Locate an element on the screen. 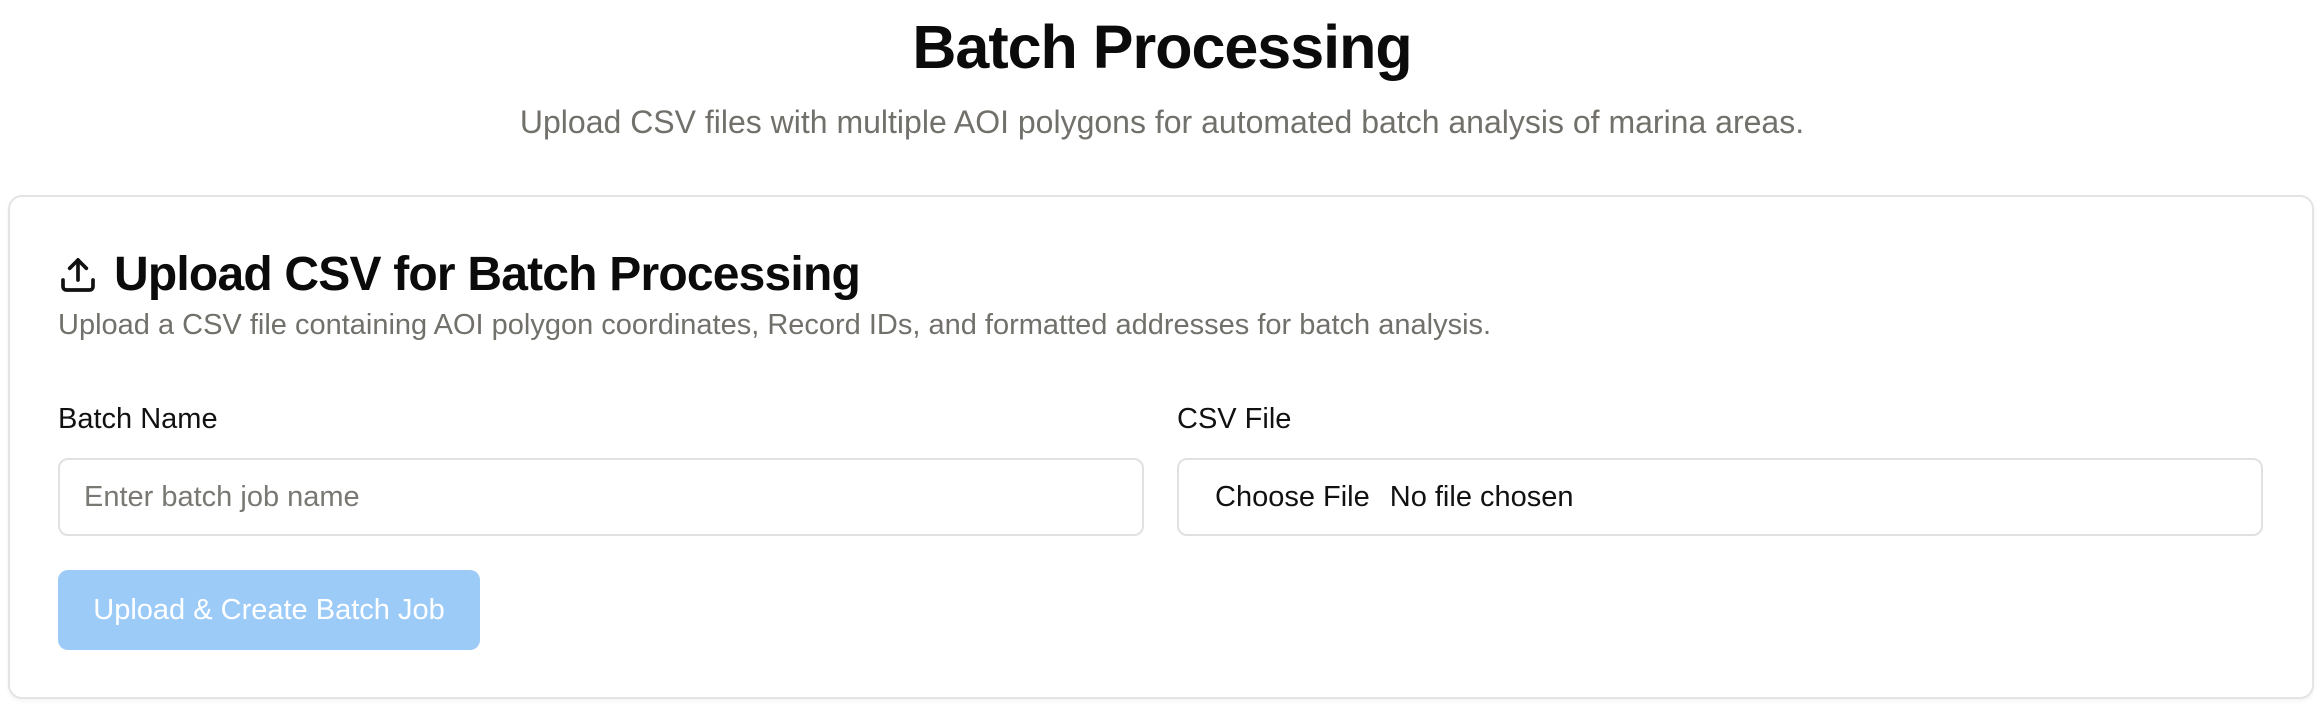 The image size is (2324, 708). upload-icon is located at coordinates (78, 275).